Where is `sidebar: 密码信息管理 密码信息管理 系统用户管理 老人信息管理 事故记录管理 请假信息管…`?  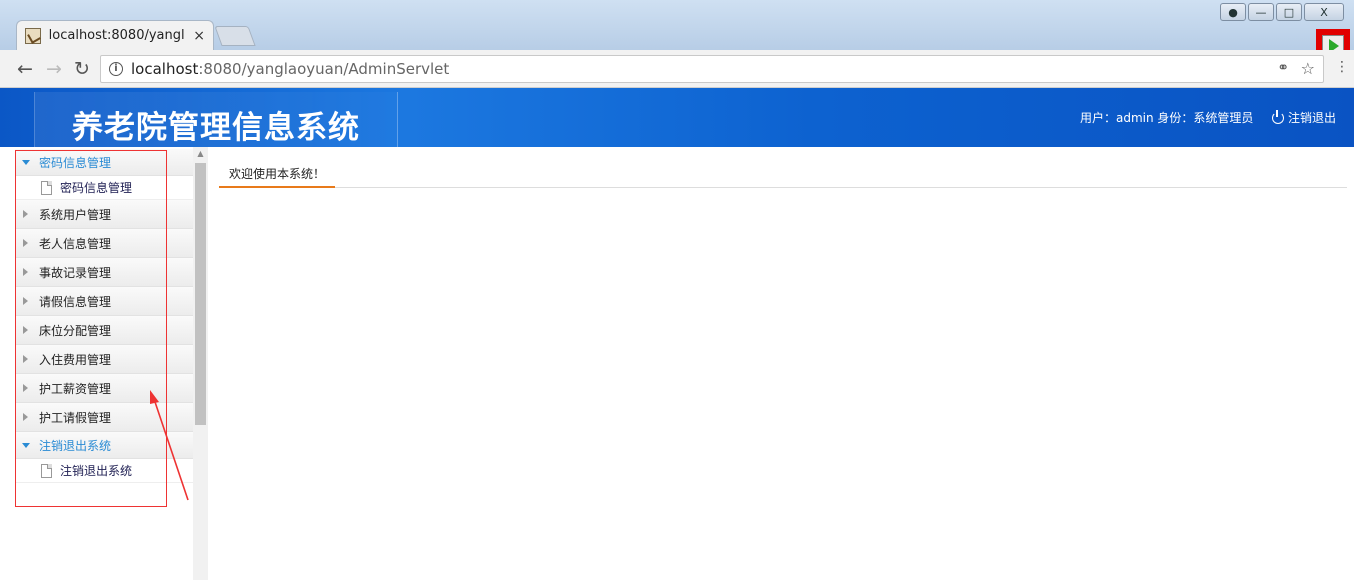
sidebar: 密码信息管理 密码信息管理 系统用户管理 老人信息管理 事故记录管理 请假信息管… is located at coordinates (104, 363).